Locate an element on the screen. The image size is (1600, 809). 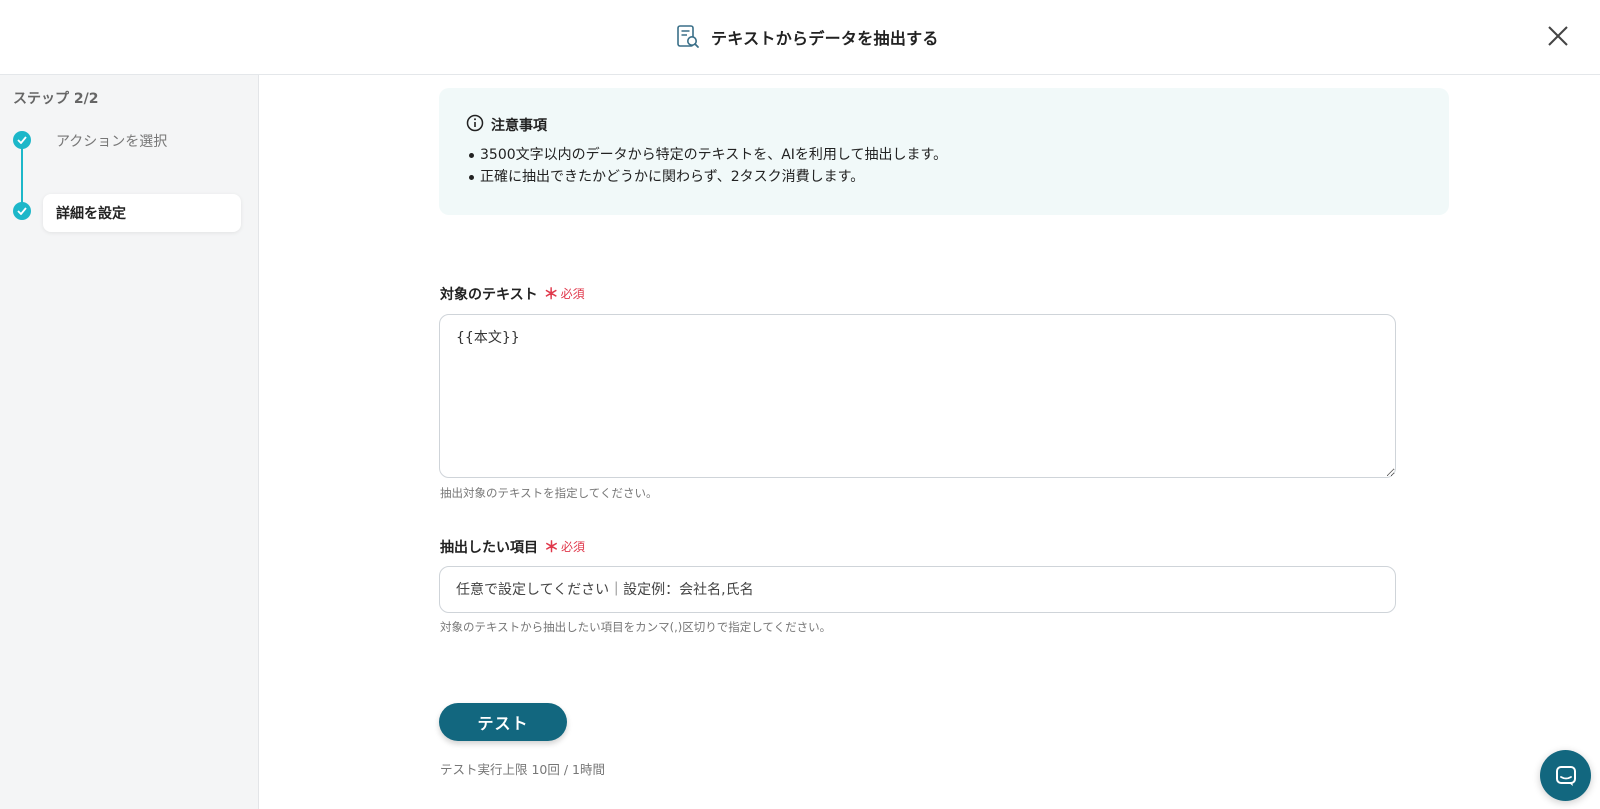
header-title-group: テキストからデータを抽出する is located at coordinates (807, 37).